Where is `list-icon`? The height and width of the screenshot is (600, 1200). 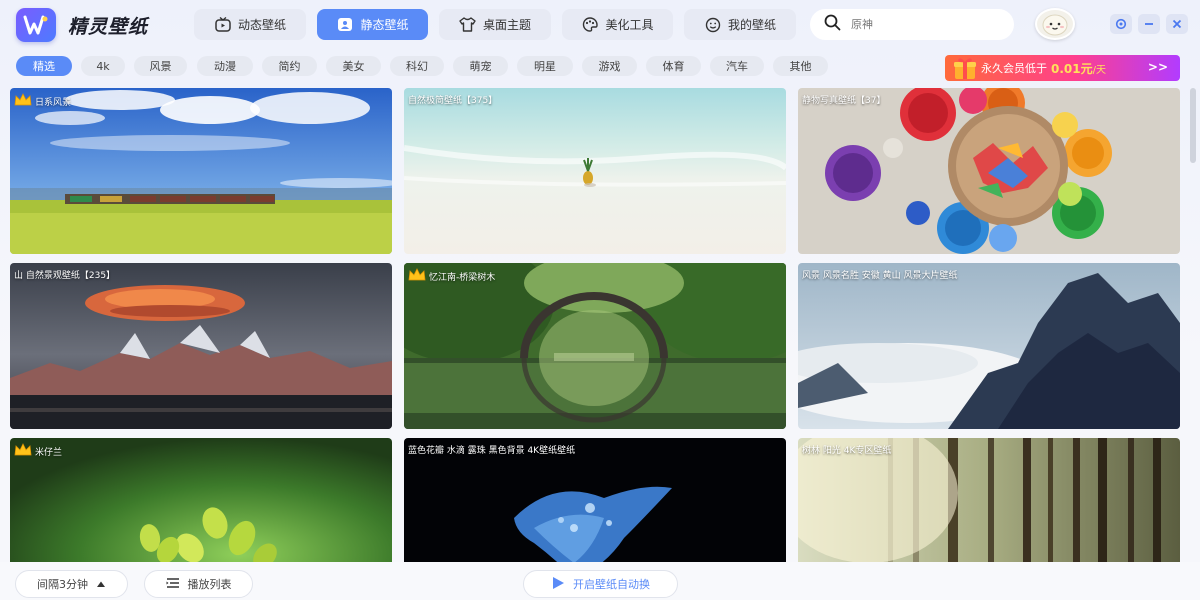 list-icon is located at coordinates (173, 584).